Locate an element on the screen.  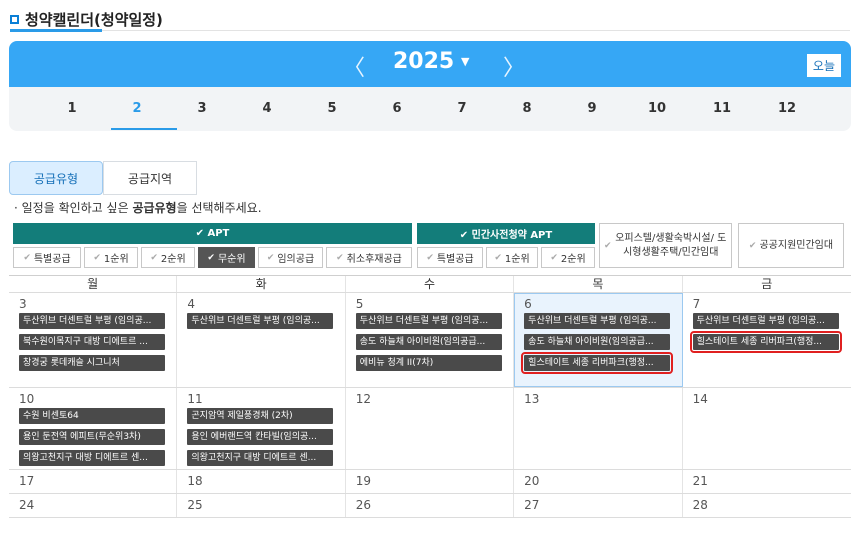
month-tab-2: 2 is located at coordinates (137, 108).